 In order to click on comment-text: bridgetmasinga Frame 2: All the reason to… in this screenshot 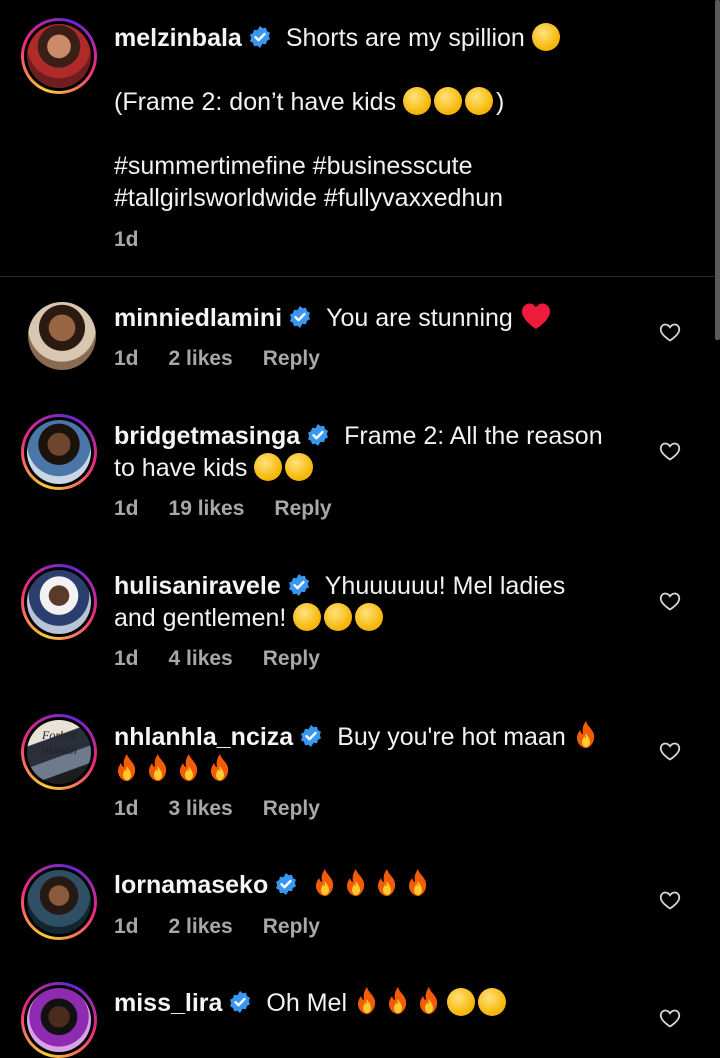, I will do `click(358, 452)`.